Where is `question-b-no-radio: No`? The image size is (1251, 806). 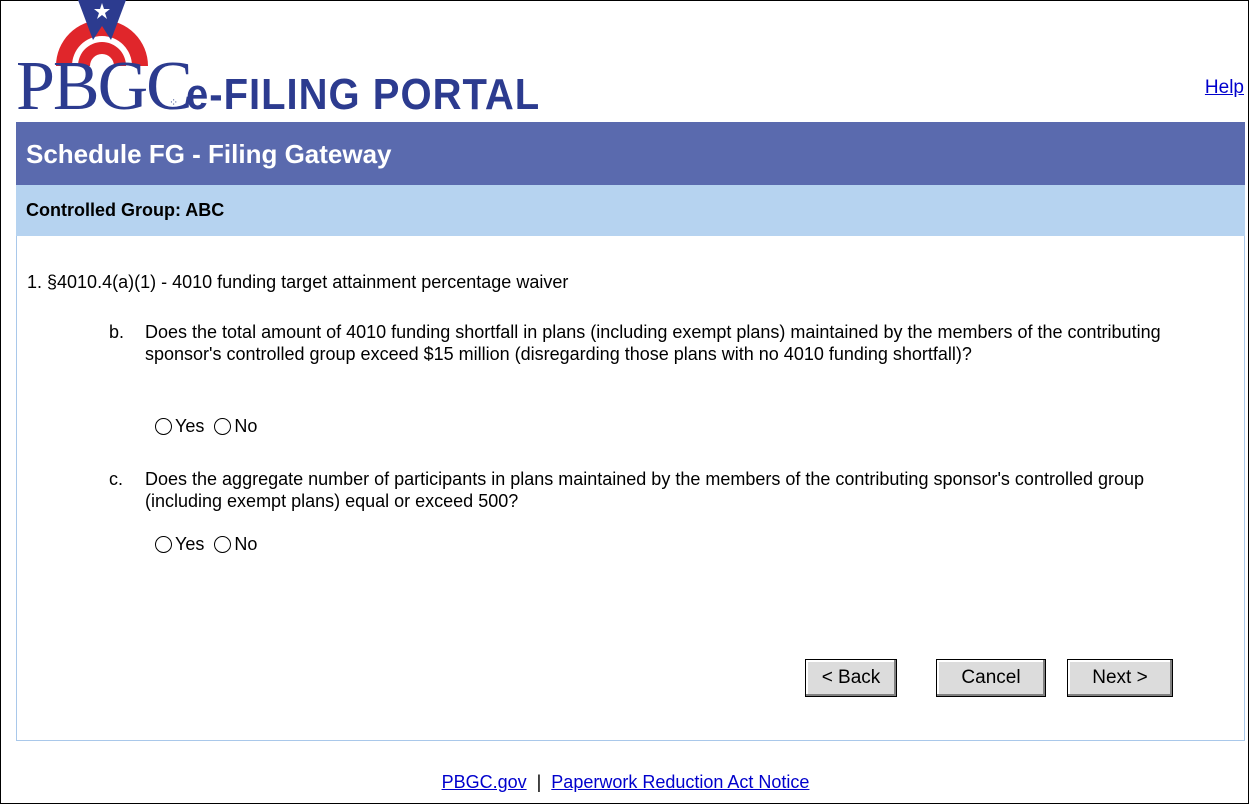
question-b-no-radio: No is located at coordinates (235, 426).